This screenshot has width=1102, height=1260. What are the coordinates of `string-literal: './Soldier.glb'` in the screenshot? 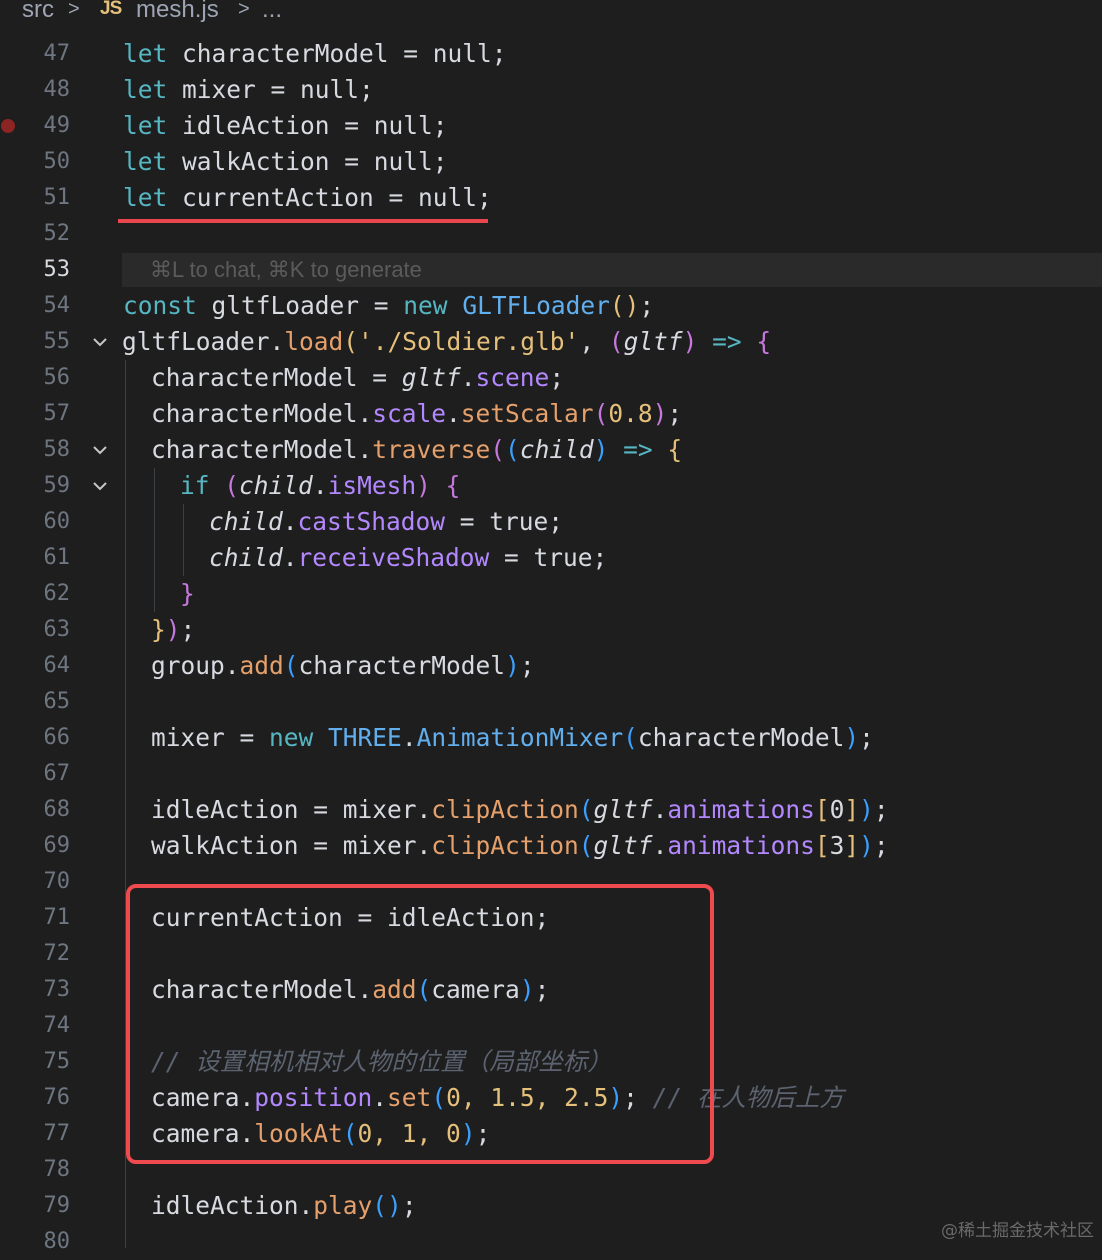 It's located at (469, 341).